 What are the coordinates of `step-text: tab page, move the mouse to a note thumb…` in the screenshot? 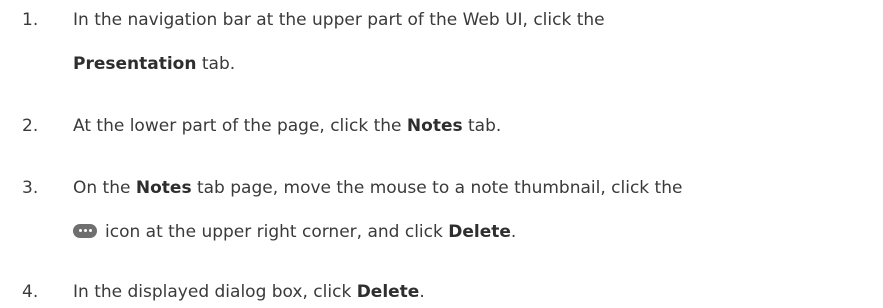 It's located at (437, 188).